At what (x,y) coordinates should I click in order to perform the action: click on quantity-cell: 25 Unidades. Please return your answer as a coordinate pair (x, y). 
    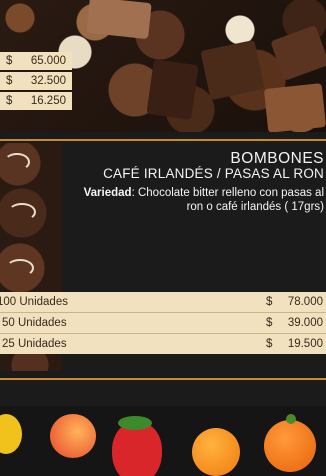
    Looking at the image, I should click on (34, 344).